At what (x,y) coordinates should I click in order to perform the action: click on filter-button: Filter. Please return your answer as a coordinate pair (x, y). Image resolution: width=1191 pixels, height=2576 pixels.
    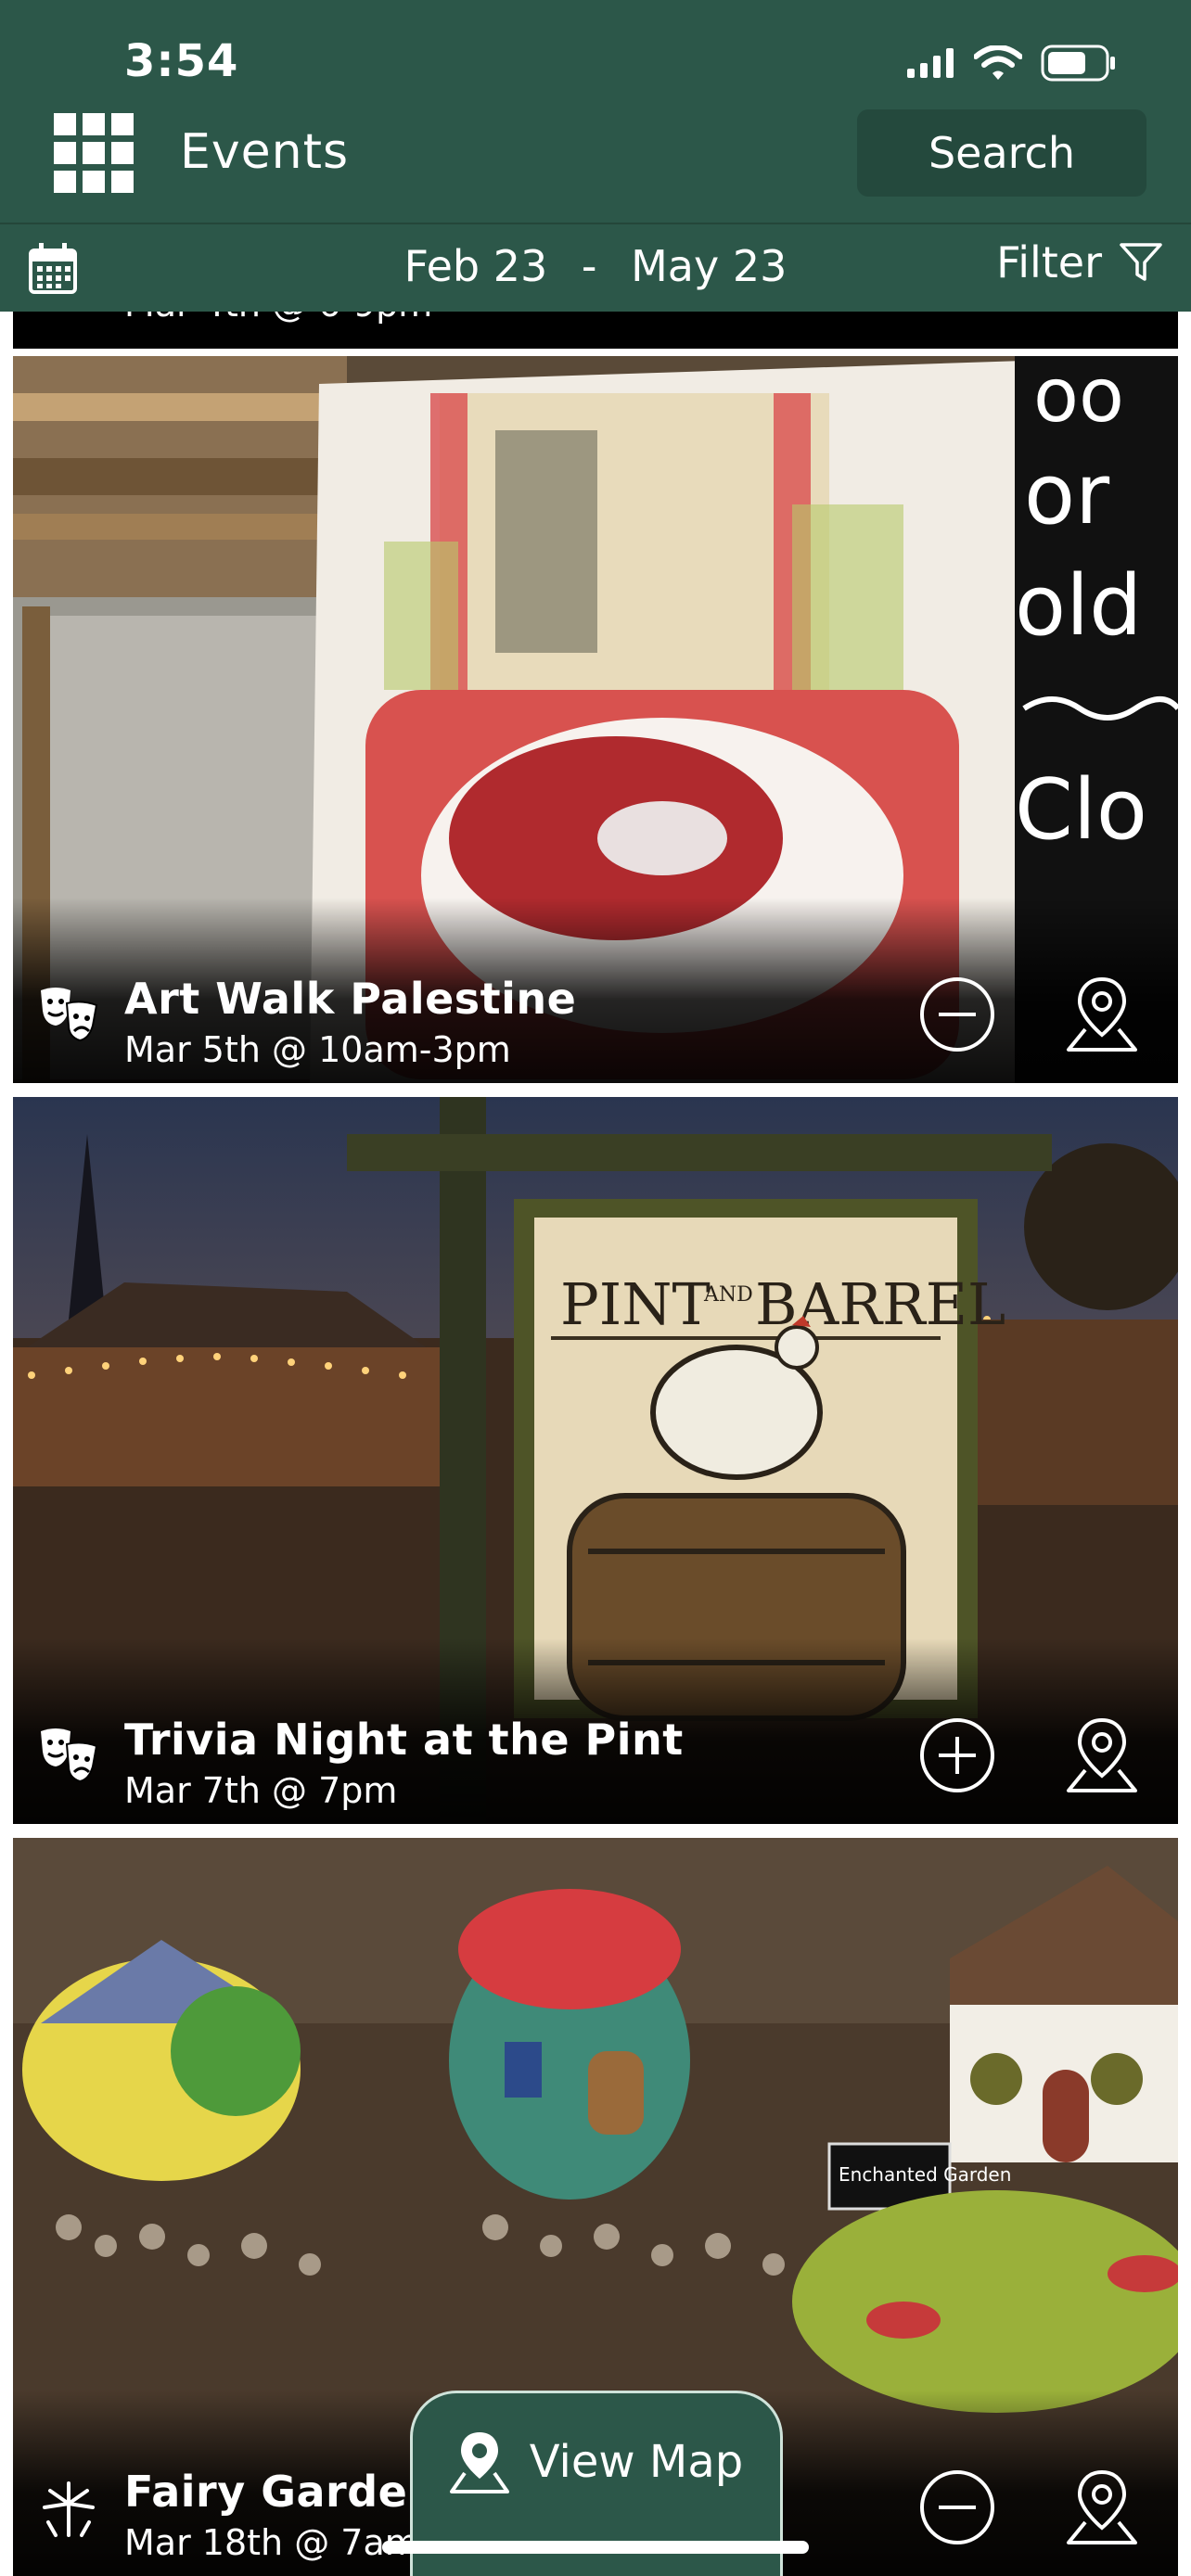
    Looking at the image, I should click on (1079, 262).